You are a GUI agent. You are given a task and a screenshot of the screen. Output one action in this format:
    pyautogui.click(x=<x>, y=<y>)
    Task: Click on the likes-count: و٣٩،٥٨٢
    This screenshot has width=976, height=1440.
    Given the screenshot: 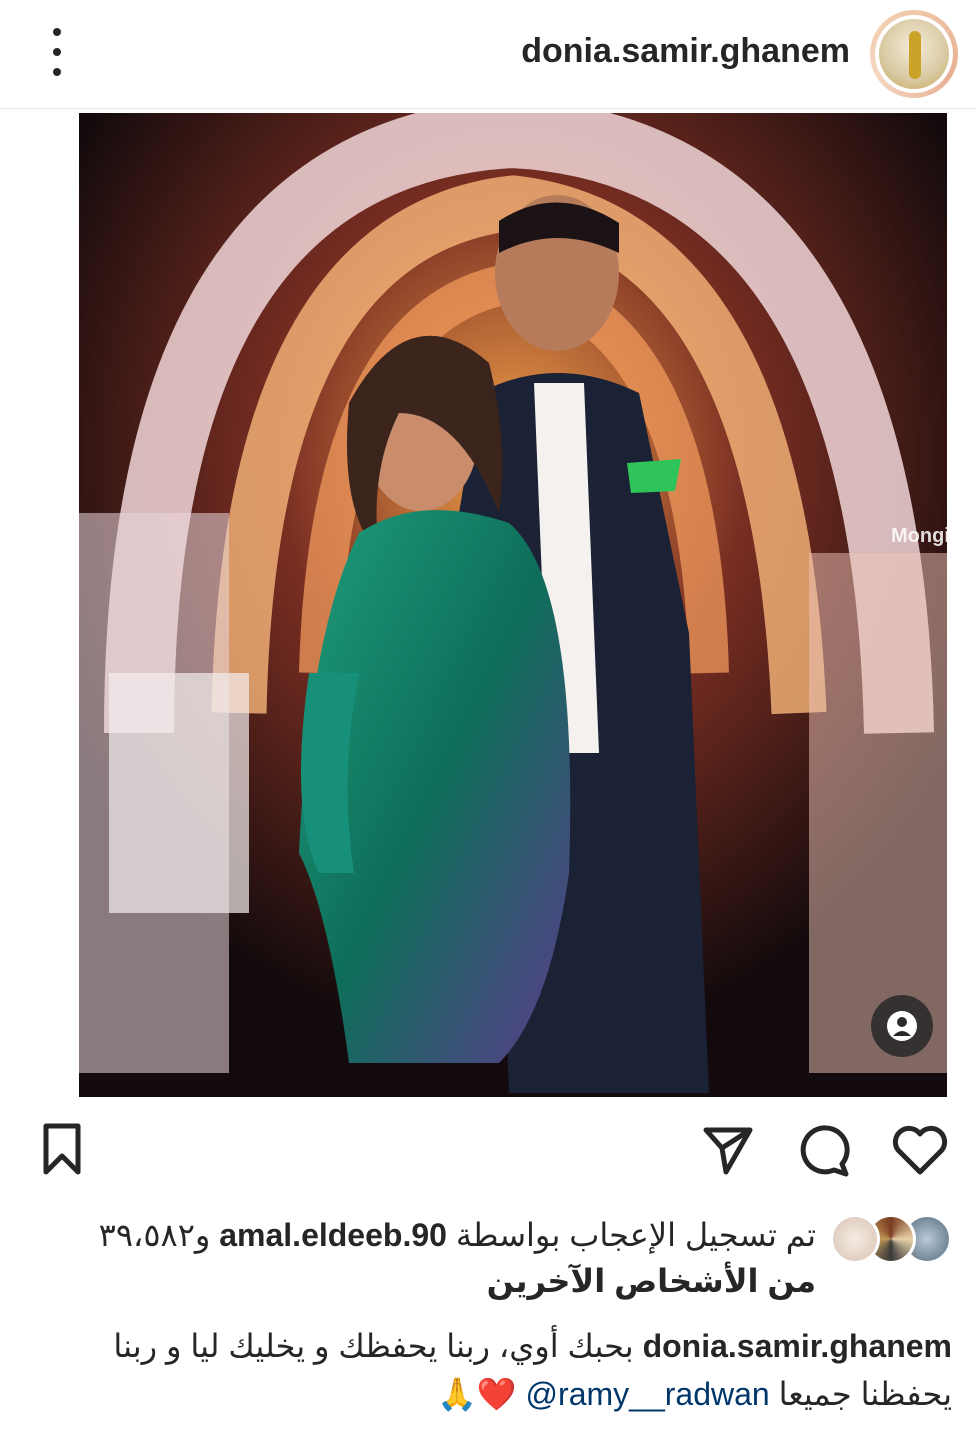 What is the action you would take?
    pyautogui.click(x=154, y=1235)
    